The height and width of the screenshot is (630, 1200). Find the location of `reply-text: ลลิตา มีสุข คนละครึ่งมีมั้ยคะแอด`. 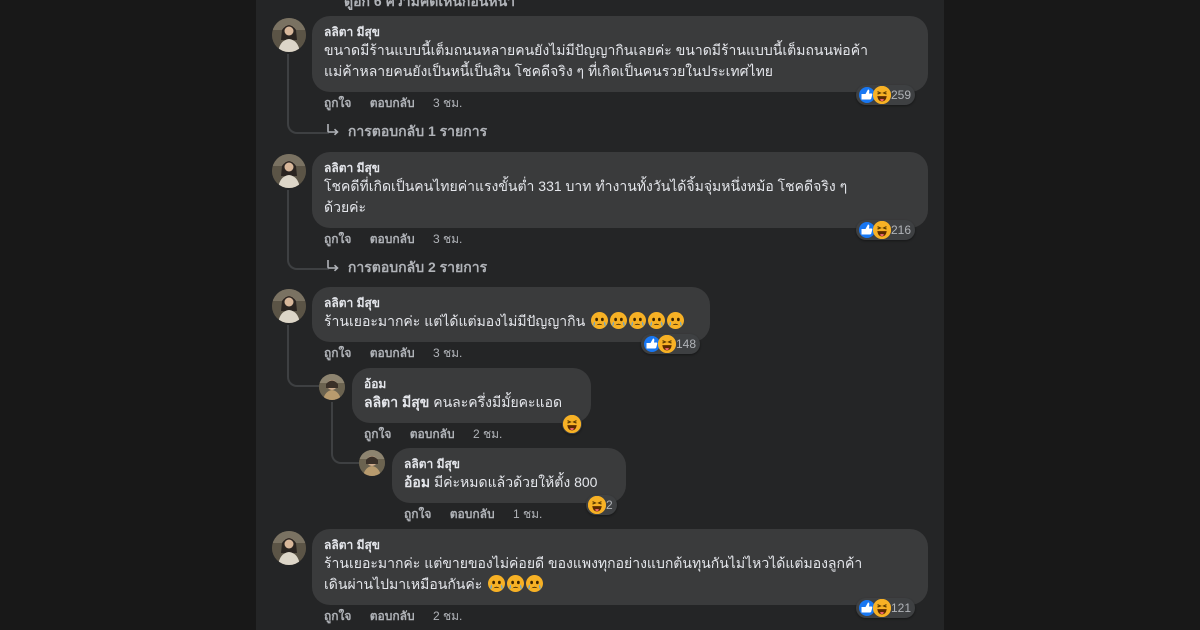

reply-text: ลลิตา มีสุข คนละครึ่งมีมั้ยคะแอด is located at coordinates (471, 402).